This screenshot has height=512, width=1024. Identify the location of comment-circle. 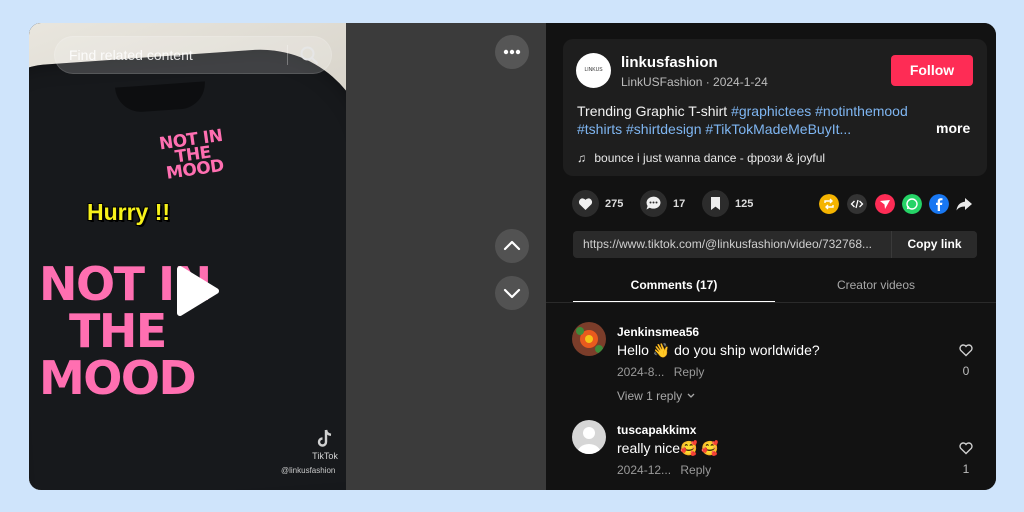
(653, 203).